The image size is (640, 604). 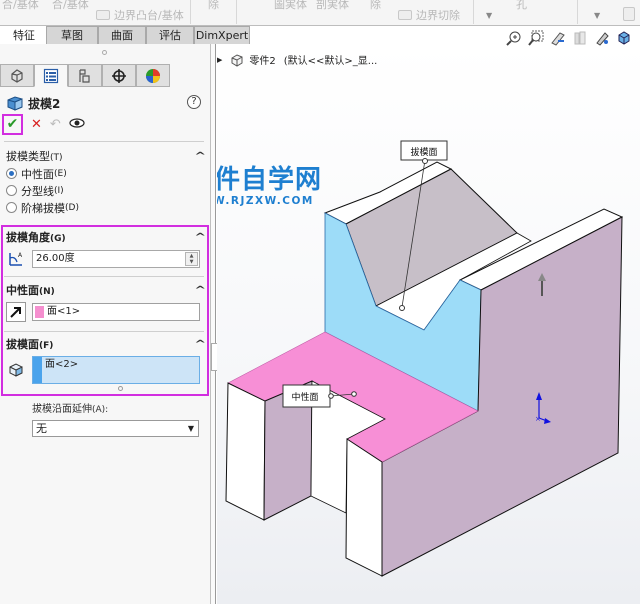 I want to click on tab-sketch: 草图, so click(x=72, y=35).